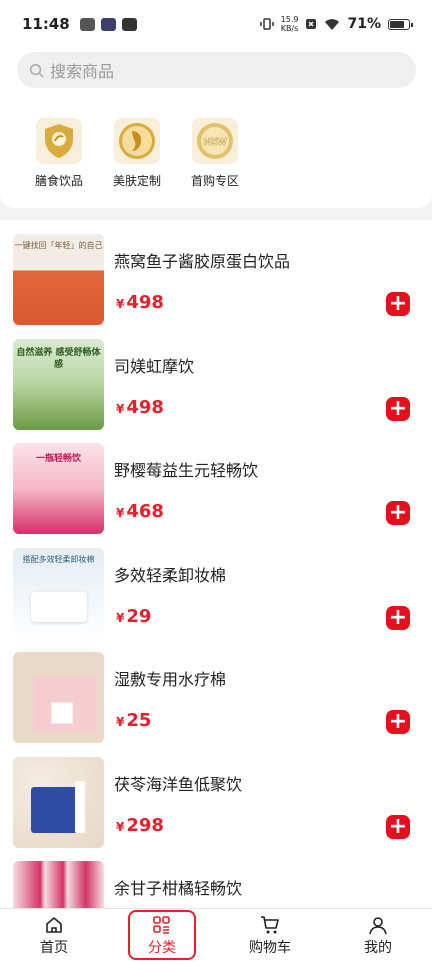 This screenshot has height=964, width=432. I want to click on message-app-icon, so click(129, 24).